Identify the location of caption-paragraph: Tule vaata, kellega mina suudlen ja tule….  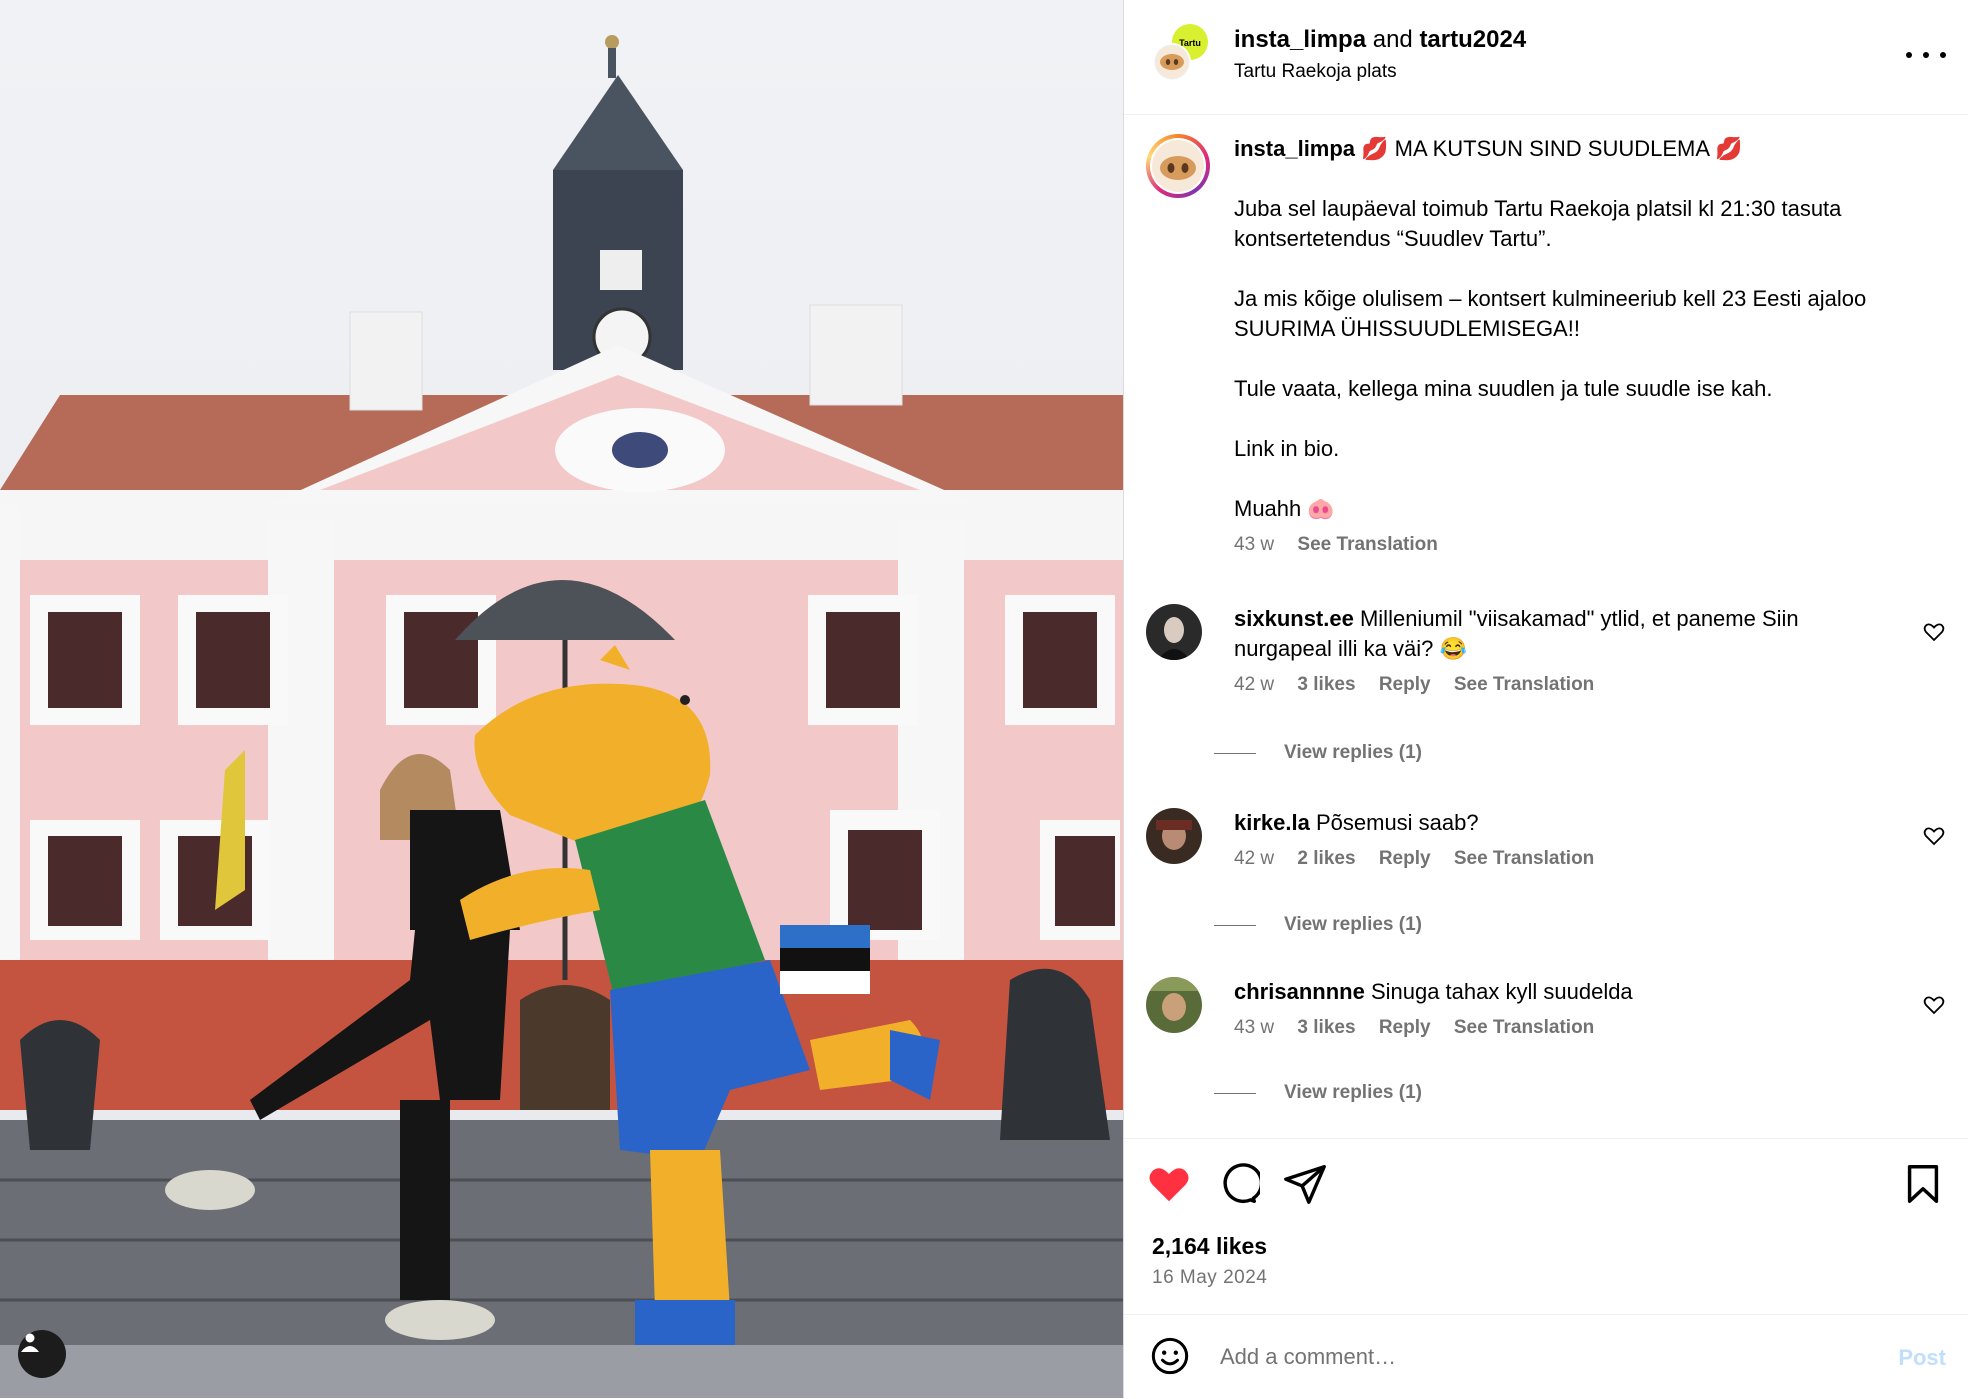
(1503, 388).